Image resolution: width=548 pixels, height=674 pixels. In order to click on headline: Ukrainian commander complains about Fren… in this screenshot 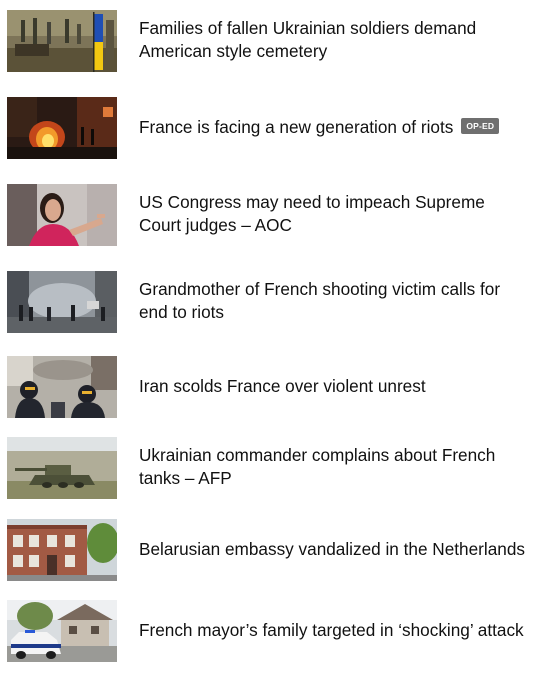, I will do `click(343, 467)`.